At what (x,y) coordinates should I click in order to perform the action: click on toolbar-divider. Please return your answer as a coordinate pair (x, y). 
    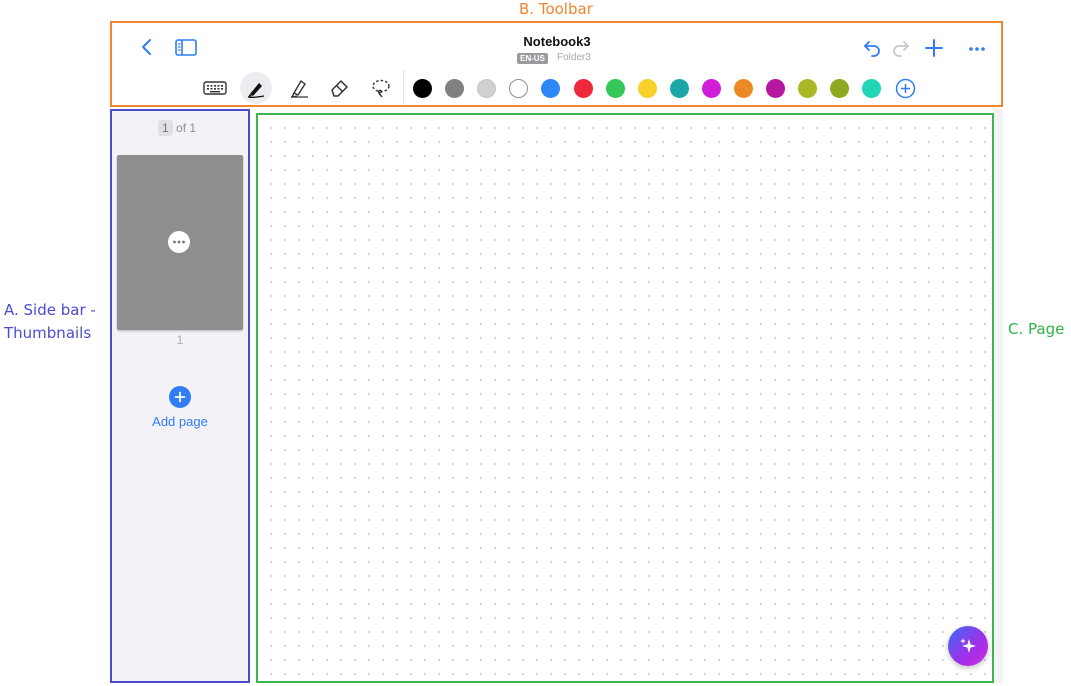
    Looking at the image, I should click on (403, 88).